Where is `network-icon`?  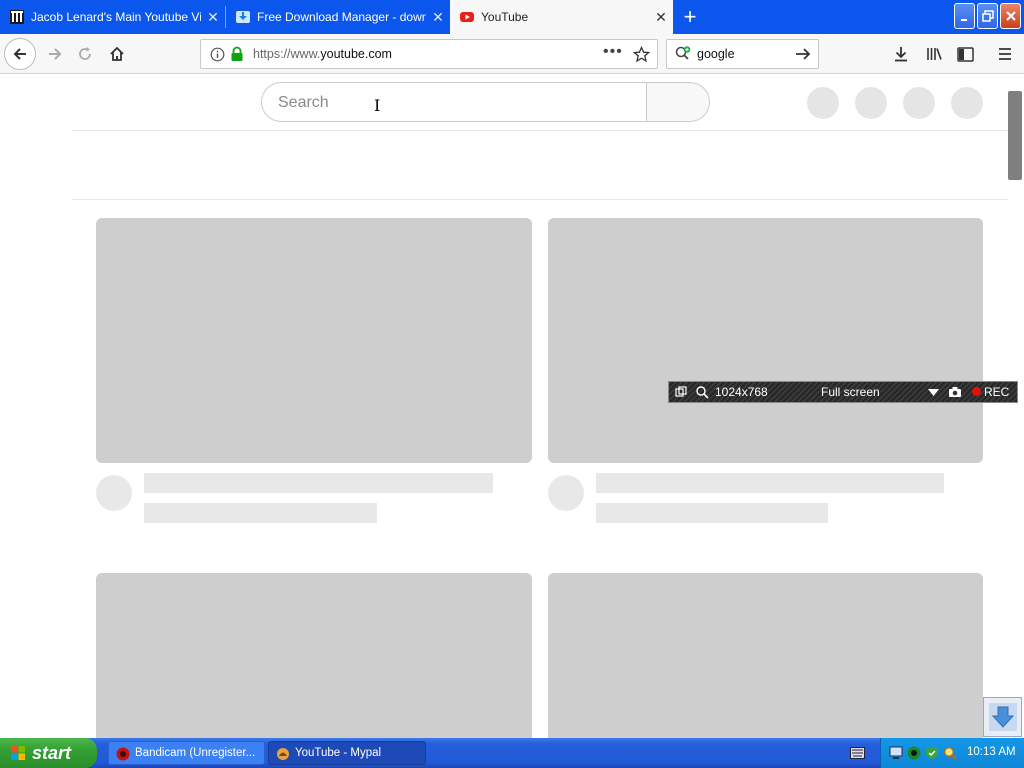
network-icon is located at coordinates (896, 753).